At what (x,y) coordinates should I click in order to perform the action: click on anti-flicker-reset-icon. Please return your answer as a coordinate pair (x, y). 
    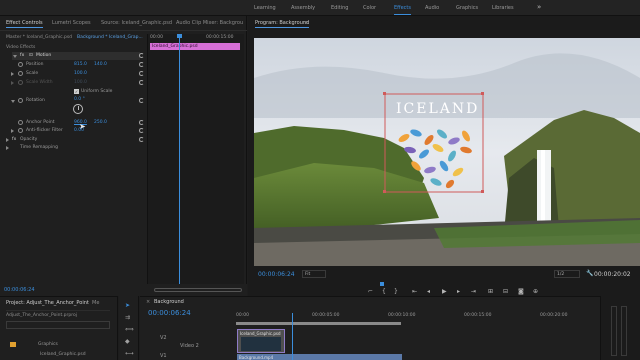
    Looking at the image, I should click on (141, 130).